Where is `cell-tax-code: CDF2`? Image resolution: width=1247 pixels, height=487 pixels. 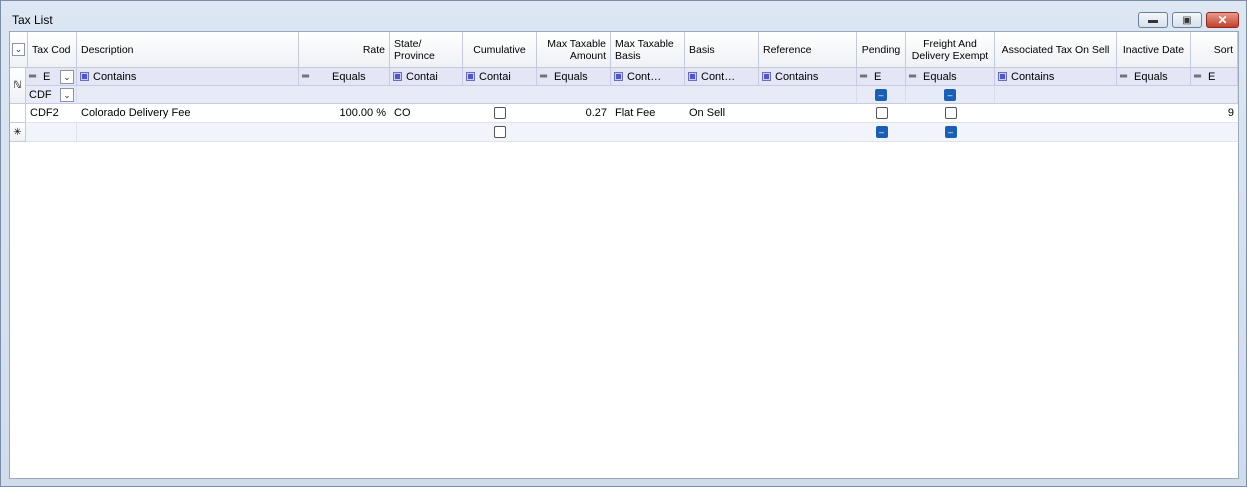 cell-tax-code: CDF2 is located at coordinates (51, 113).